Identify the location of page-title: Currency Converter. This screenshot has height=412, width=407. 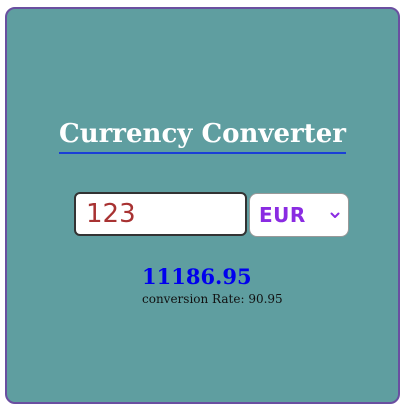
(202, 135).